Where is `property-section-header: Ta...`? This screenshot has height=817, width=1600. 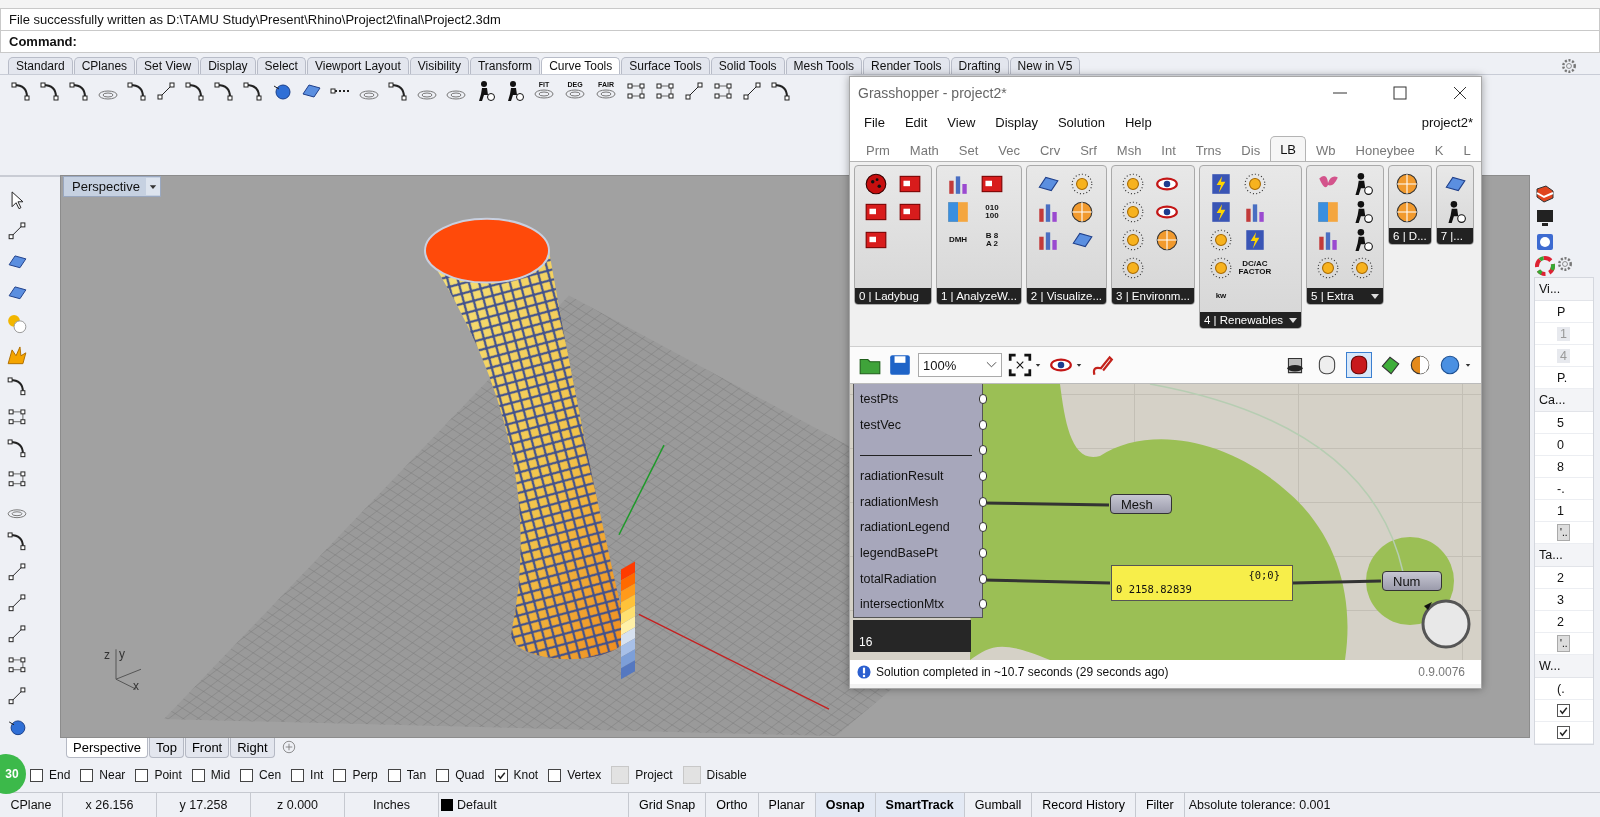 property-section-header: Ta... is located at coordinates (1564, 555).